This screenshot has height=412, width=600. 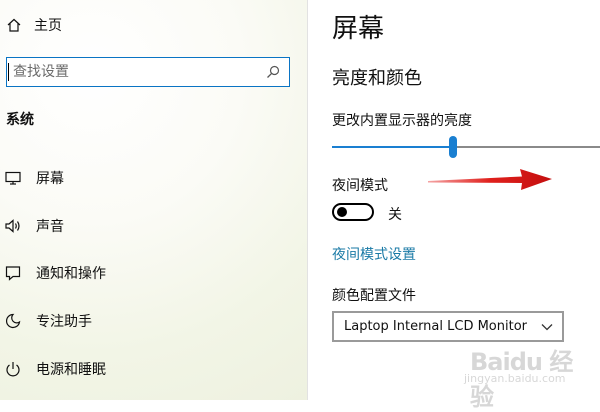 I want to click on sidebar-item-focus-assist: 专注助手, so click(x=150, y=321).